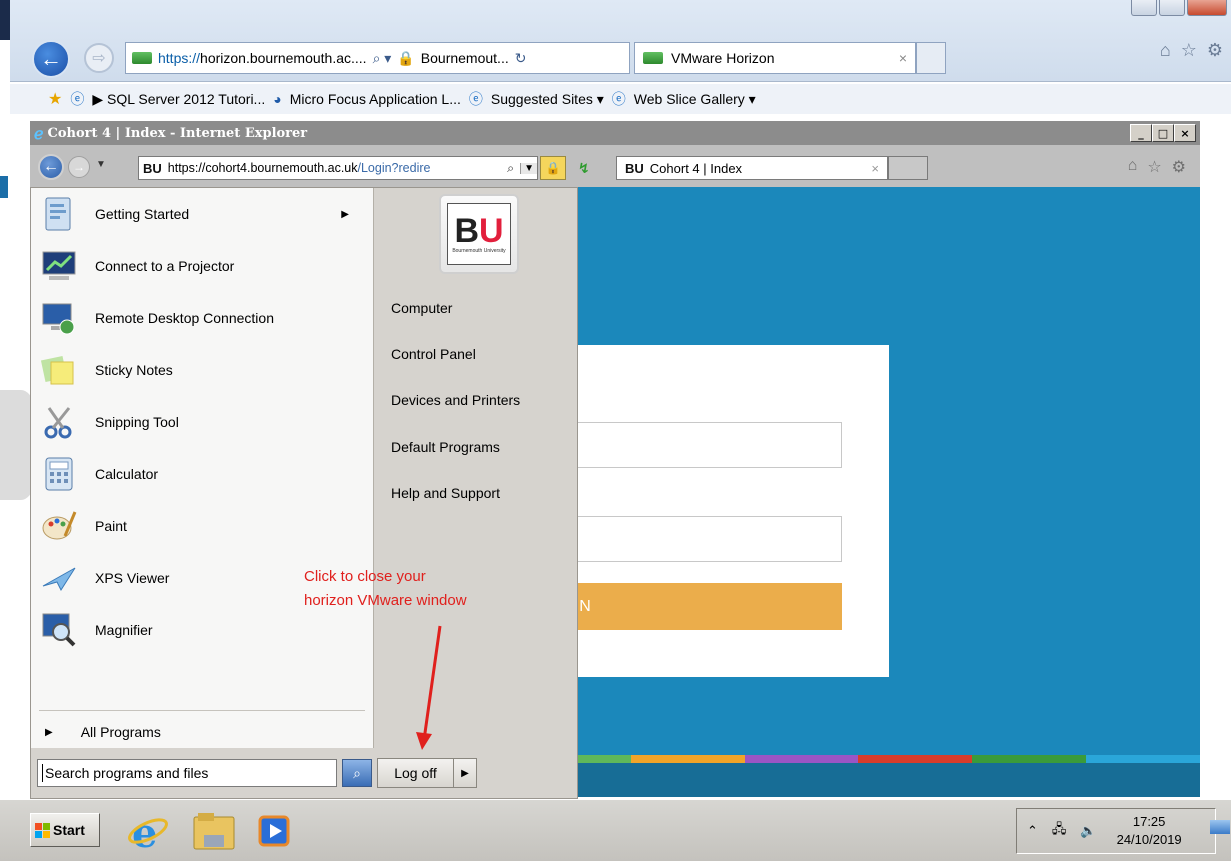 The width and height of the screenshot is (1231, 861). Describe the element at coordinates (584, 168) in the screenshot. I see `inner-refresh-icon: ↯` at that location.